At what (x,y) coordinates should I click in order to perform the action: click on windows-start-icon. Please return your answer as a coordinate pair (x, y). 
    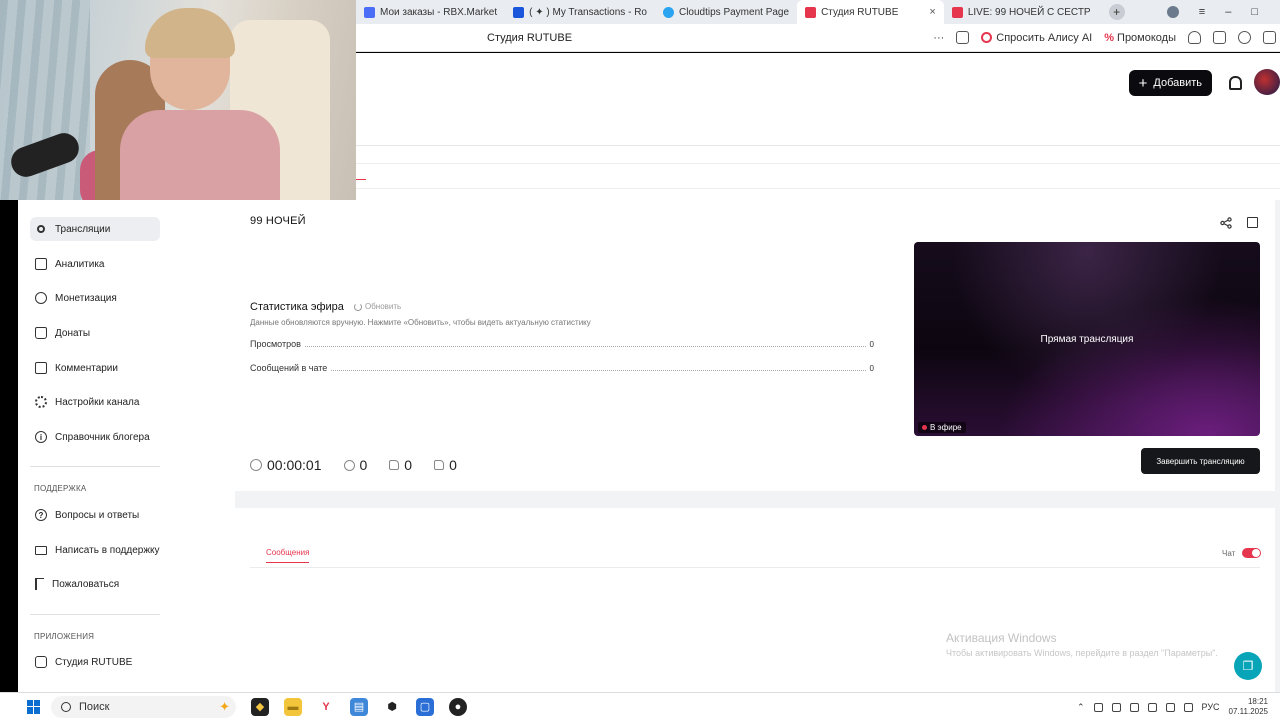
    Looking at the image, I should click on (34, 706).